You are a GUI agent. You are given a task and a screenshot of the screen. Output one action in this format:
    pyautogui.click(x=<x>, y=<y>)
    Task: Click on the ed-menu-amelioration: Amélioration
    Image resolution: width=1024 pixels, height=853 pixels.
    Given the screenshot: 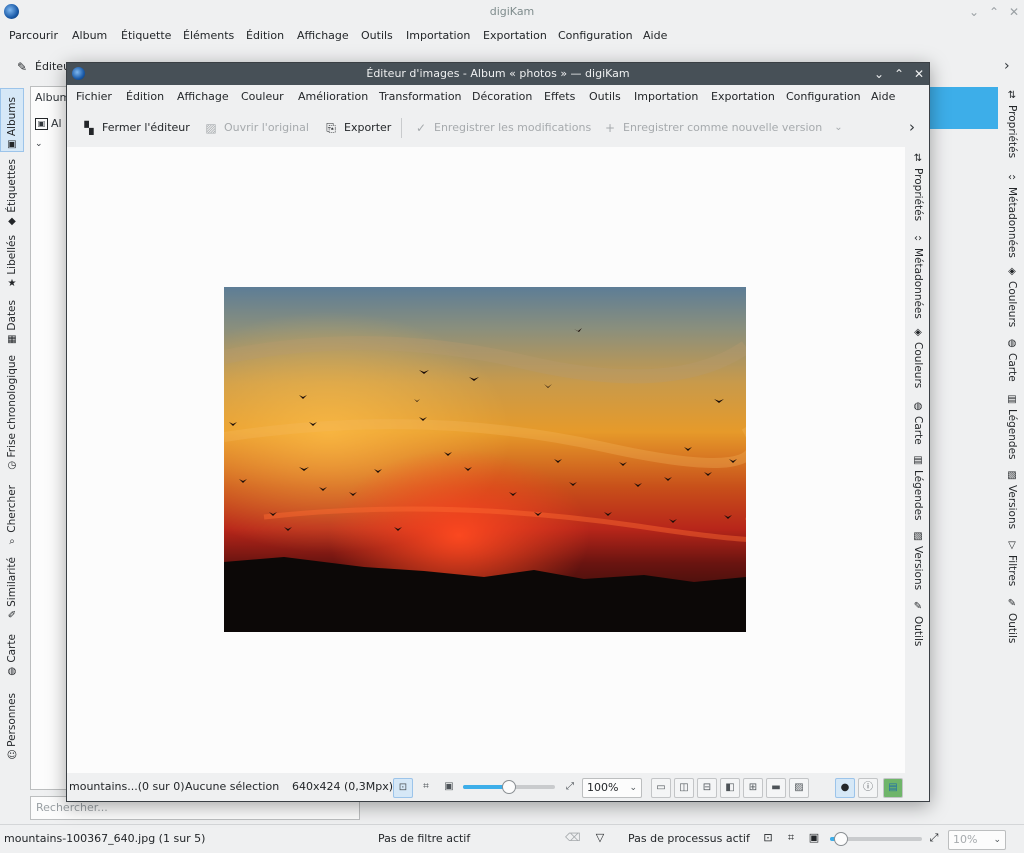 What is the action you would take?
    pyautogui.click(x=333, y=97)
    